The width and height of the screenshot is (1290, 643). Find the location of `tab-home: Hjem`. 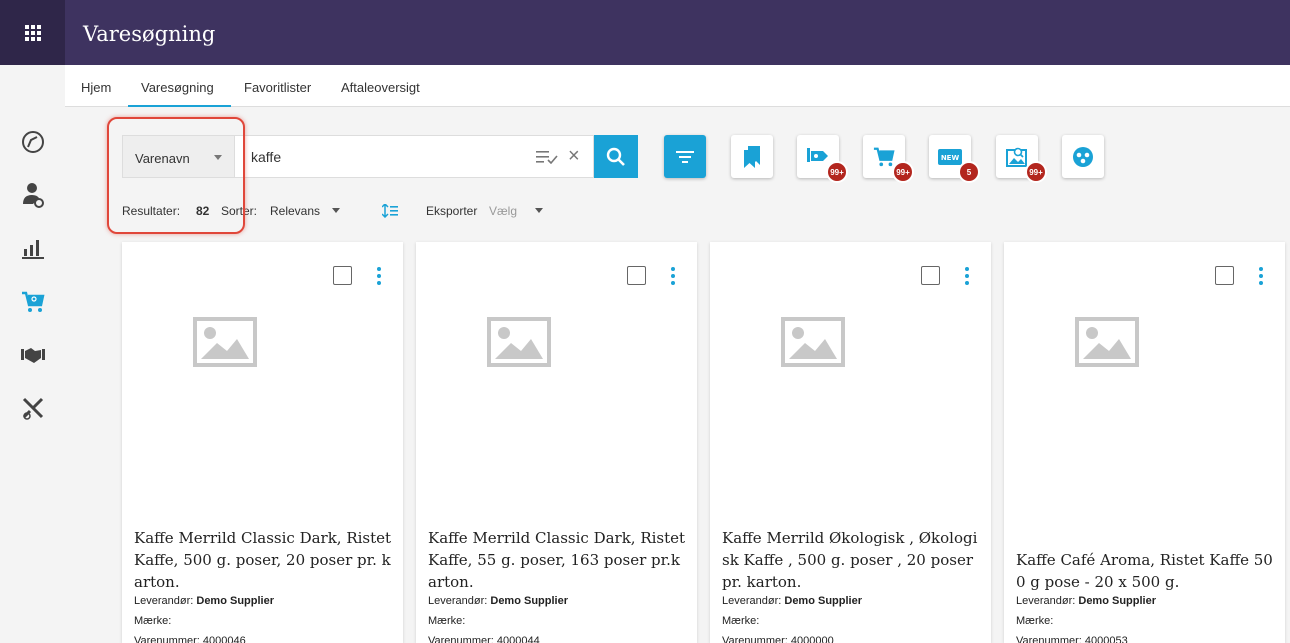

tab-home: Hjem is located at coordinates (96, 87).